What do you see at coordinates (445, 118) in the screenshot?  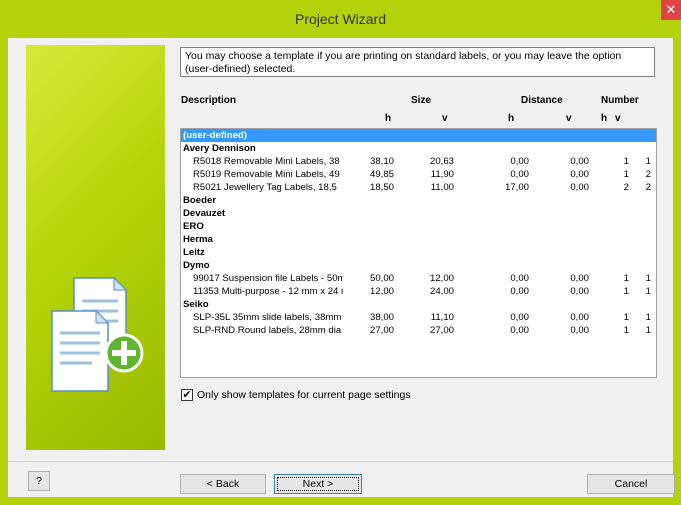 I see `header-size-v: v` at bounding box center [445, 118].